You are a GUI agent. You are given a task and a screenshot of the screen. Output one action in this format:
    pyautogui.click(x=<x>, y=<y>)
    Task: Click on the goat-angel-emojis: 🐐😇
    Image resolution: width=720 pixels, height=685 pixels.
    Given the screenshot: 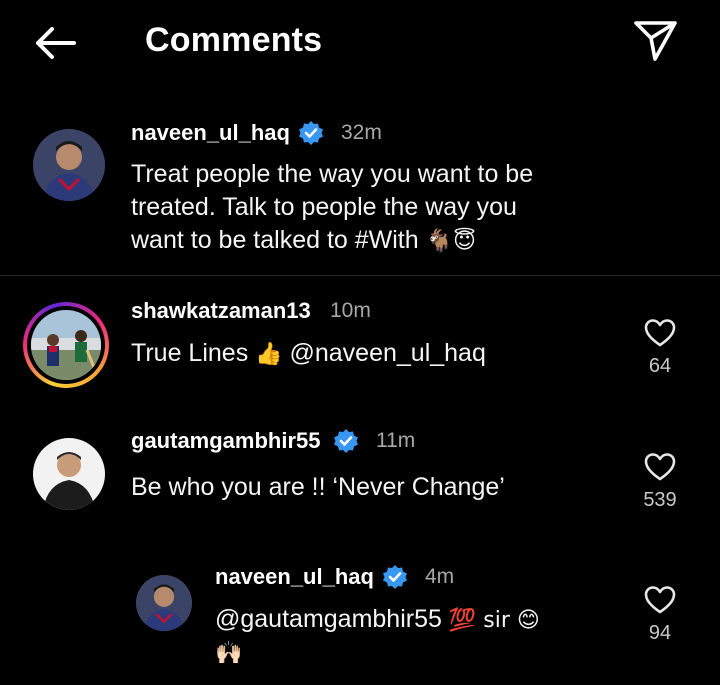 What is the action you would take?
    pyautogui.click(x=450, y=241)
    